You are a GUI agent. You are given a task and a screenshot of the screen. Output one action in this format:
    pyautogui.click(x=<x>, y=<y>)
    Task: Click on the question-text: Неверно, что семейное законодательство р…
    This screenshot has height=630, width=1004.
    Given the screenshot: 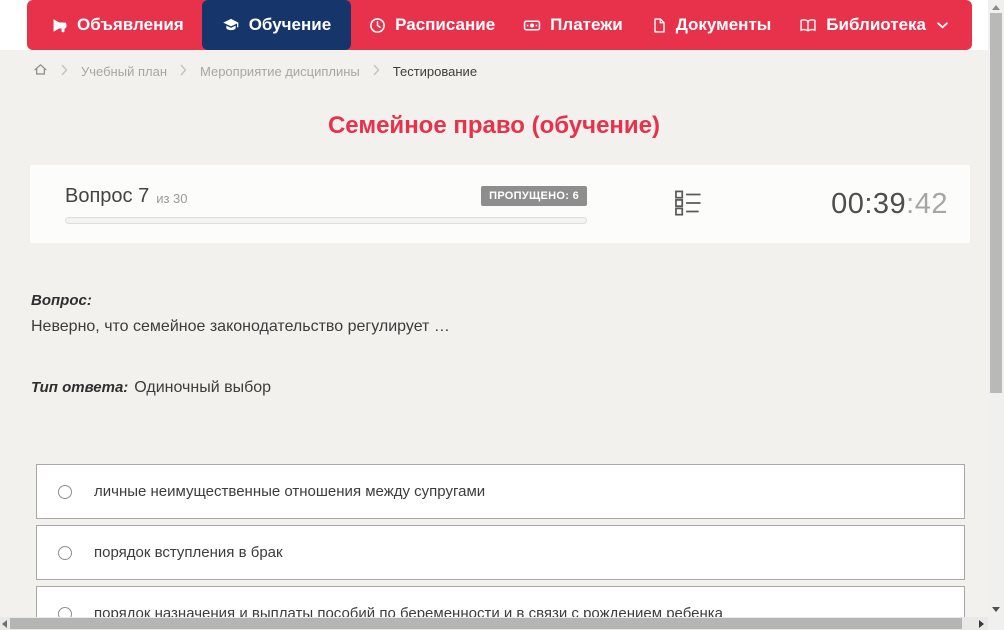 What is the action you would take?
    pyautogui.click(x=240, y=326)
    